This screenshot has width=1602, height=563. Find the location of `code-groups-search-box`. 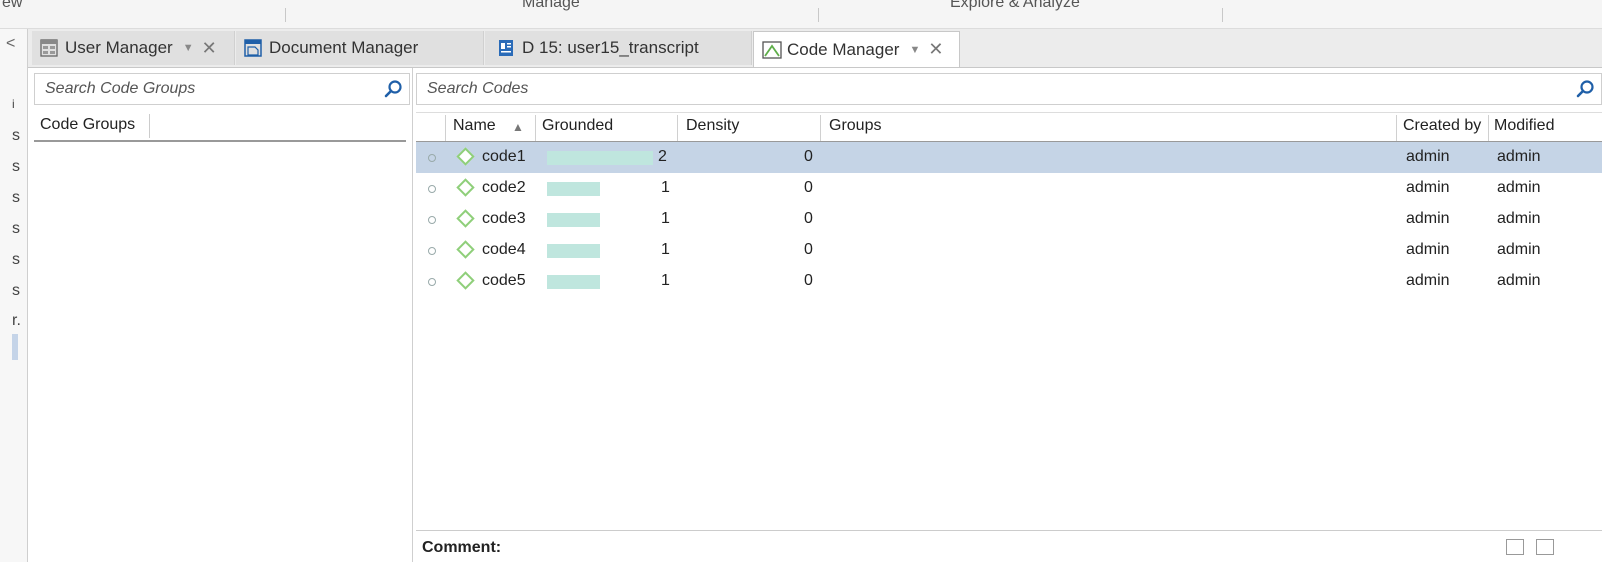

code-groups-search-box is located at coordinates (222, 89).